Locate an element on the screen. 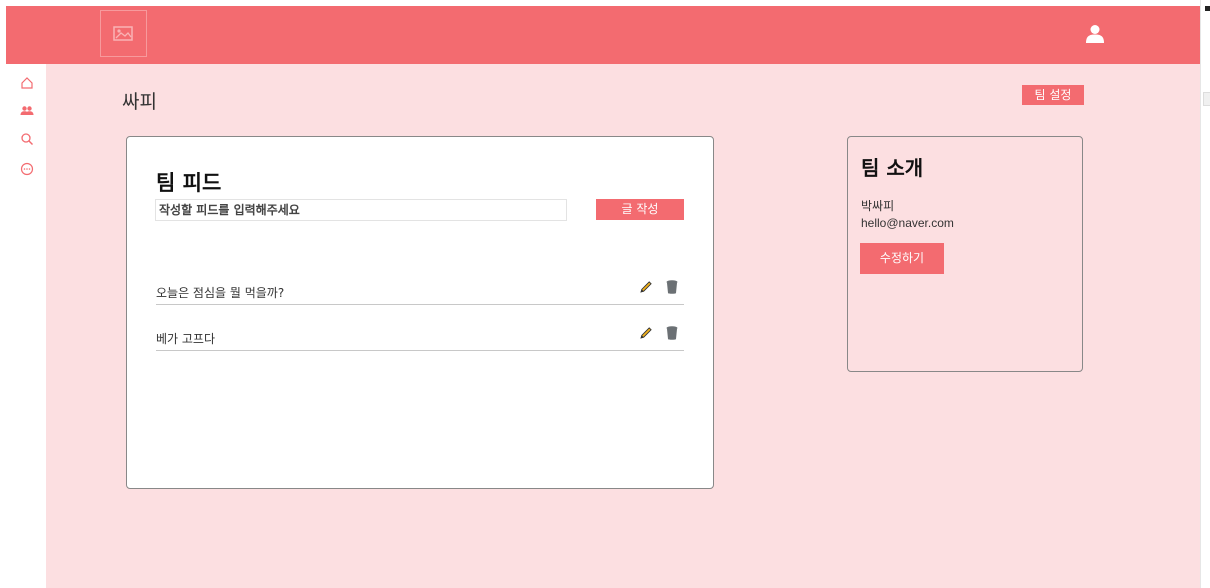  edge-marker is located at coordinates (1207, 8).